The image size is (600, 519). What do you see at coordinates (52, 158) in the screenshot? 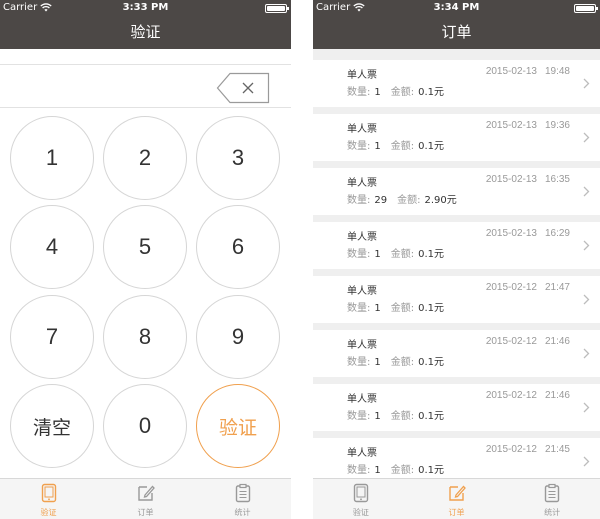
I see `key-1: 1` at bounding box center [52, 158].